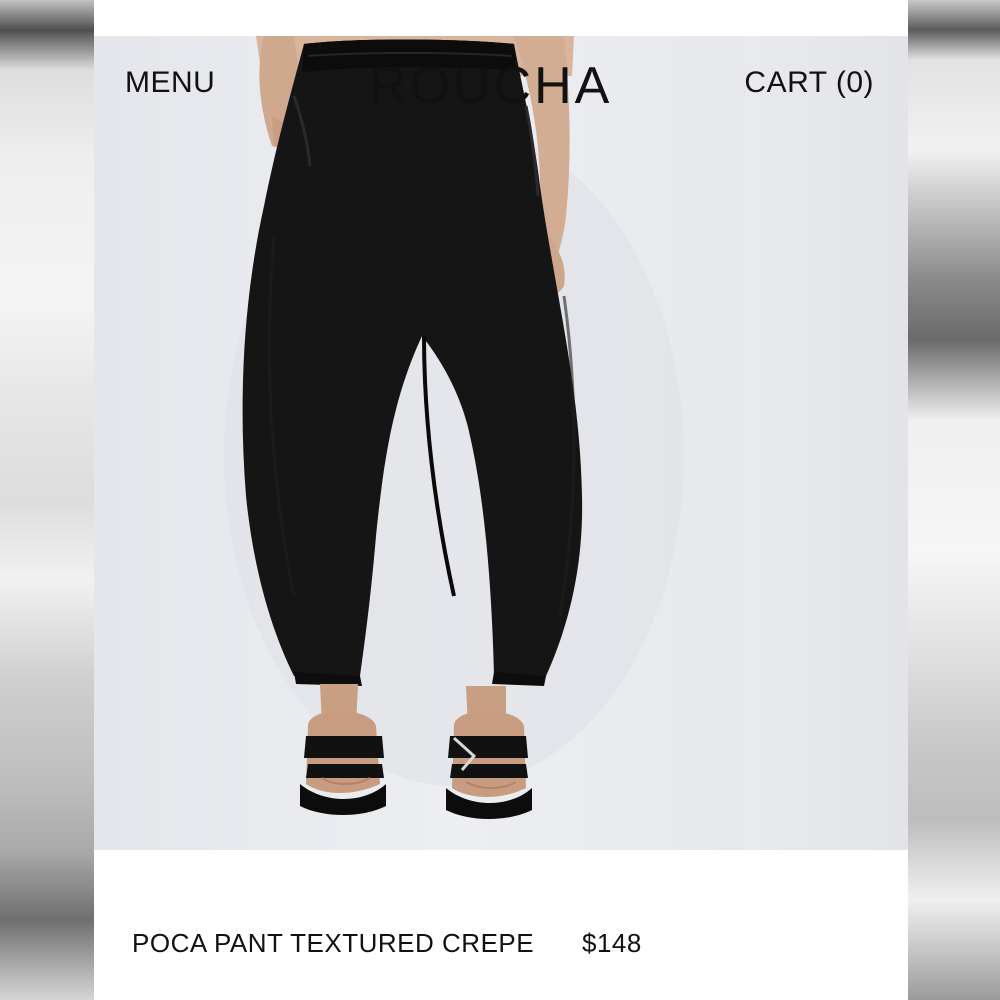 This screenshot has width=1000, height=1000. Describe the element at coordinates (809, 83) in the screenshot. I see `cart-button: CART (0)` at that location.